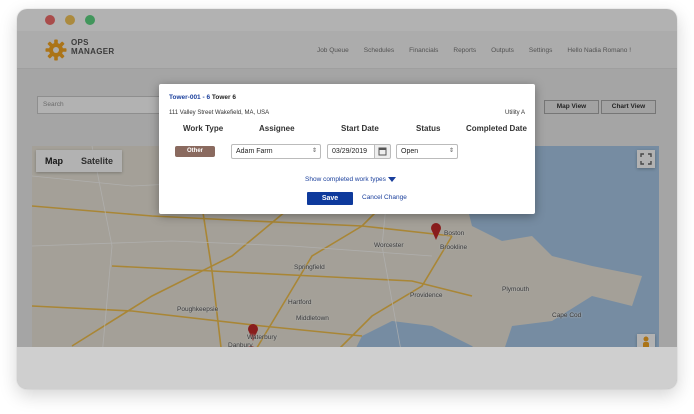 The height and width of the screenshot is (414, 694). Describe the element at coordinates (277, 128) in the screenshot. I see `column-header-assignee: Assignee` at that location.